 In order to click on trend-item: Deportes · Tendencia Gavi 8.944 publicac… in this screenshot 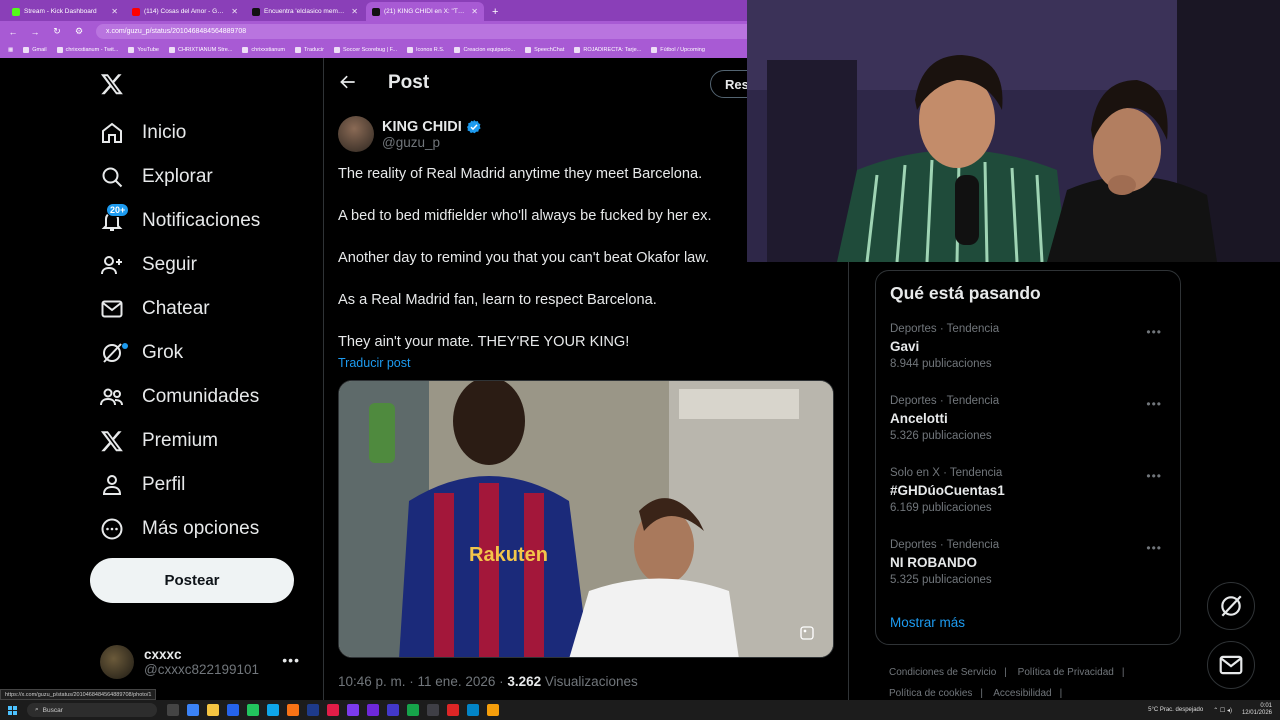, I will do `click(1030, 346)`.